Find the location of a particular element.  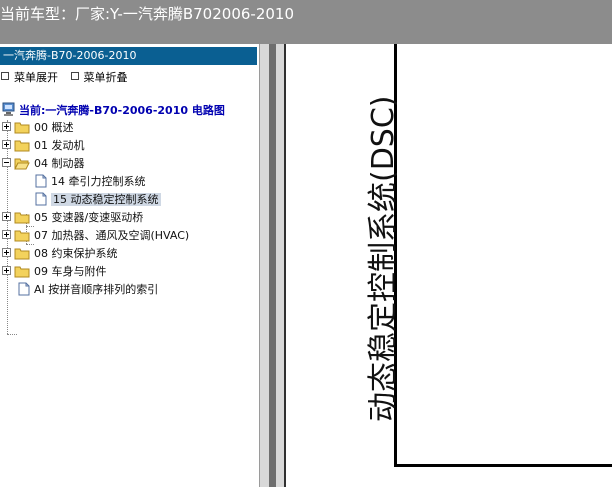

tree-node-brakes: 04 制动器 is located at coordinates (43, 164).